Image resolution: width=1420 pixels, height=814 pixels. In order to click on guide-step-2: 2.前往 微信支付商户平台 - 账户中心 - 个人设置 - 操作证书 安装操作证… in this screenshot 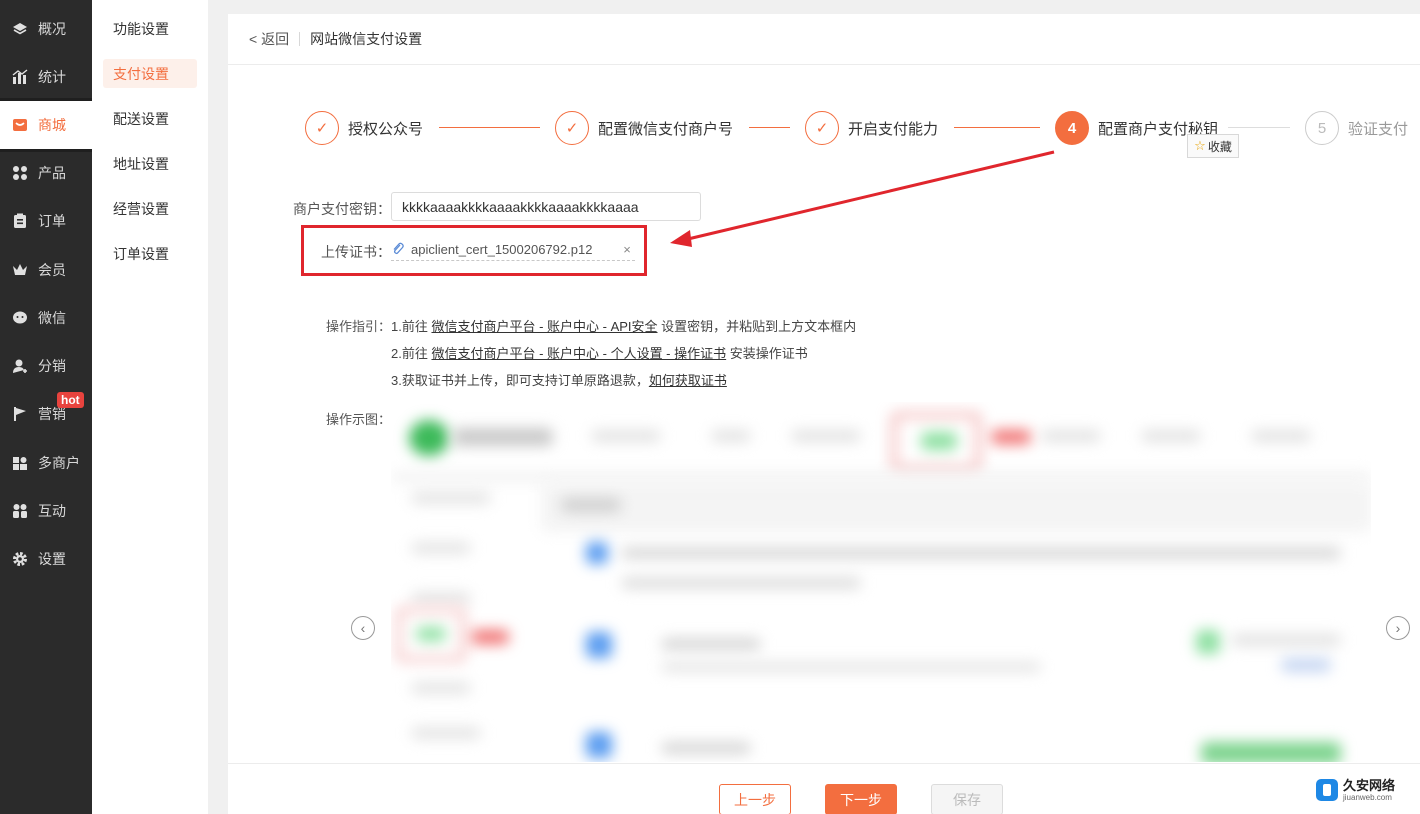, I will do `click(599, 352)`.